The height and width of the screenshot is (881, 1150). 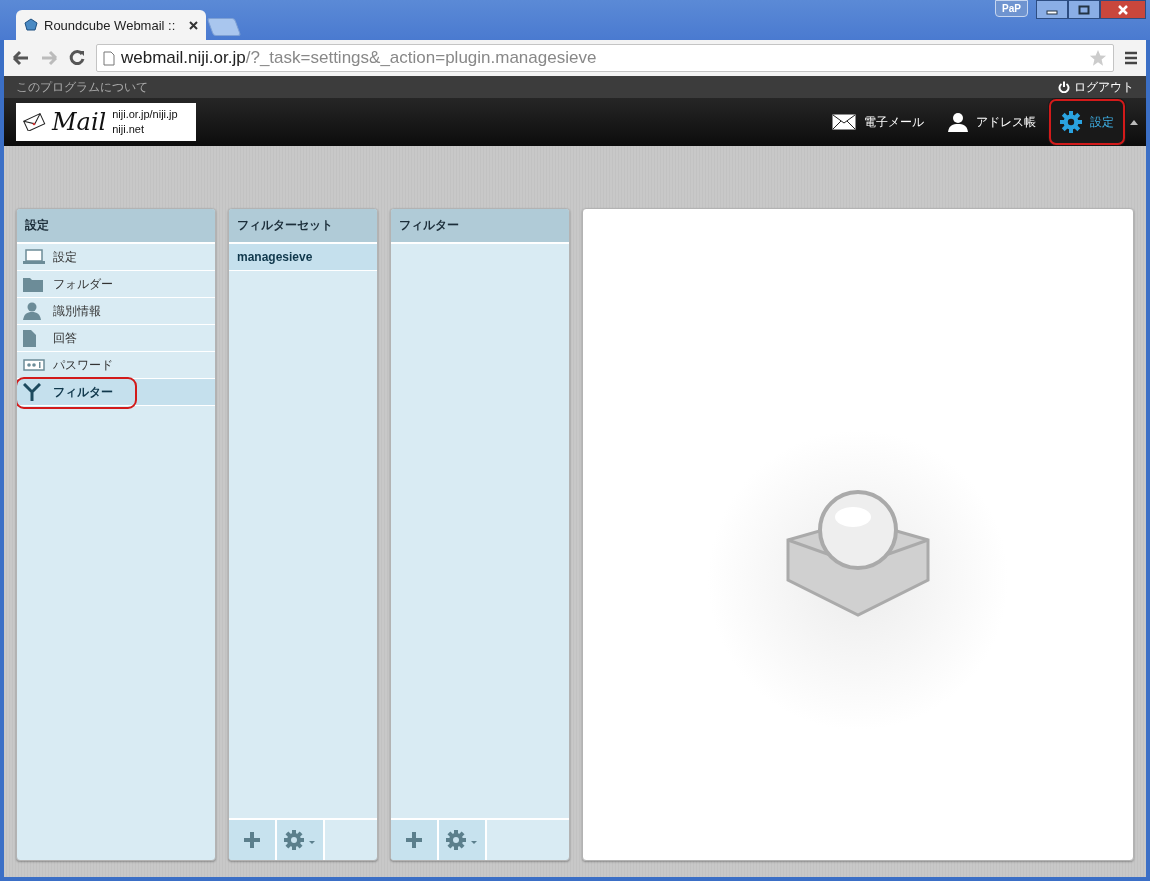 What do you see at coordinates (224, 27) in the screenshot?
I see `new-tab-button` at bounding box center [224, 27].